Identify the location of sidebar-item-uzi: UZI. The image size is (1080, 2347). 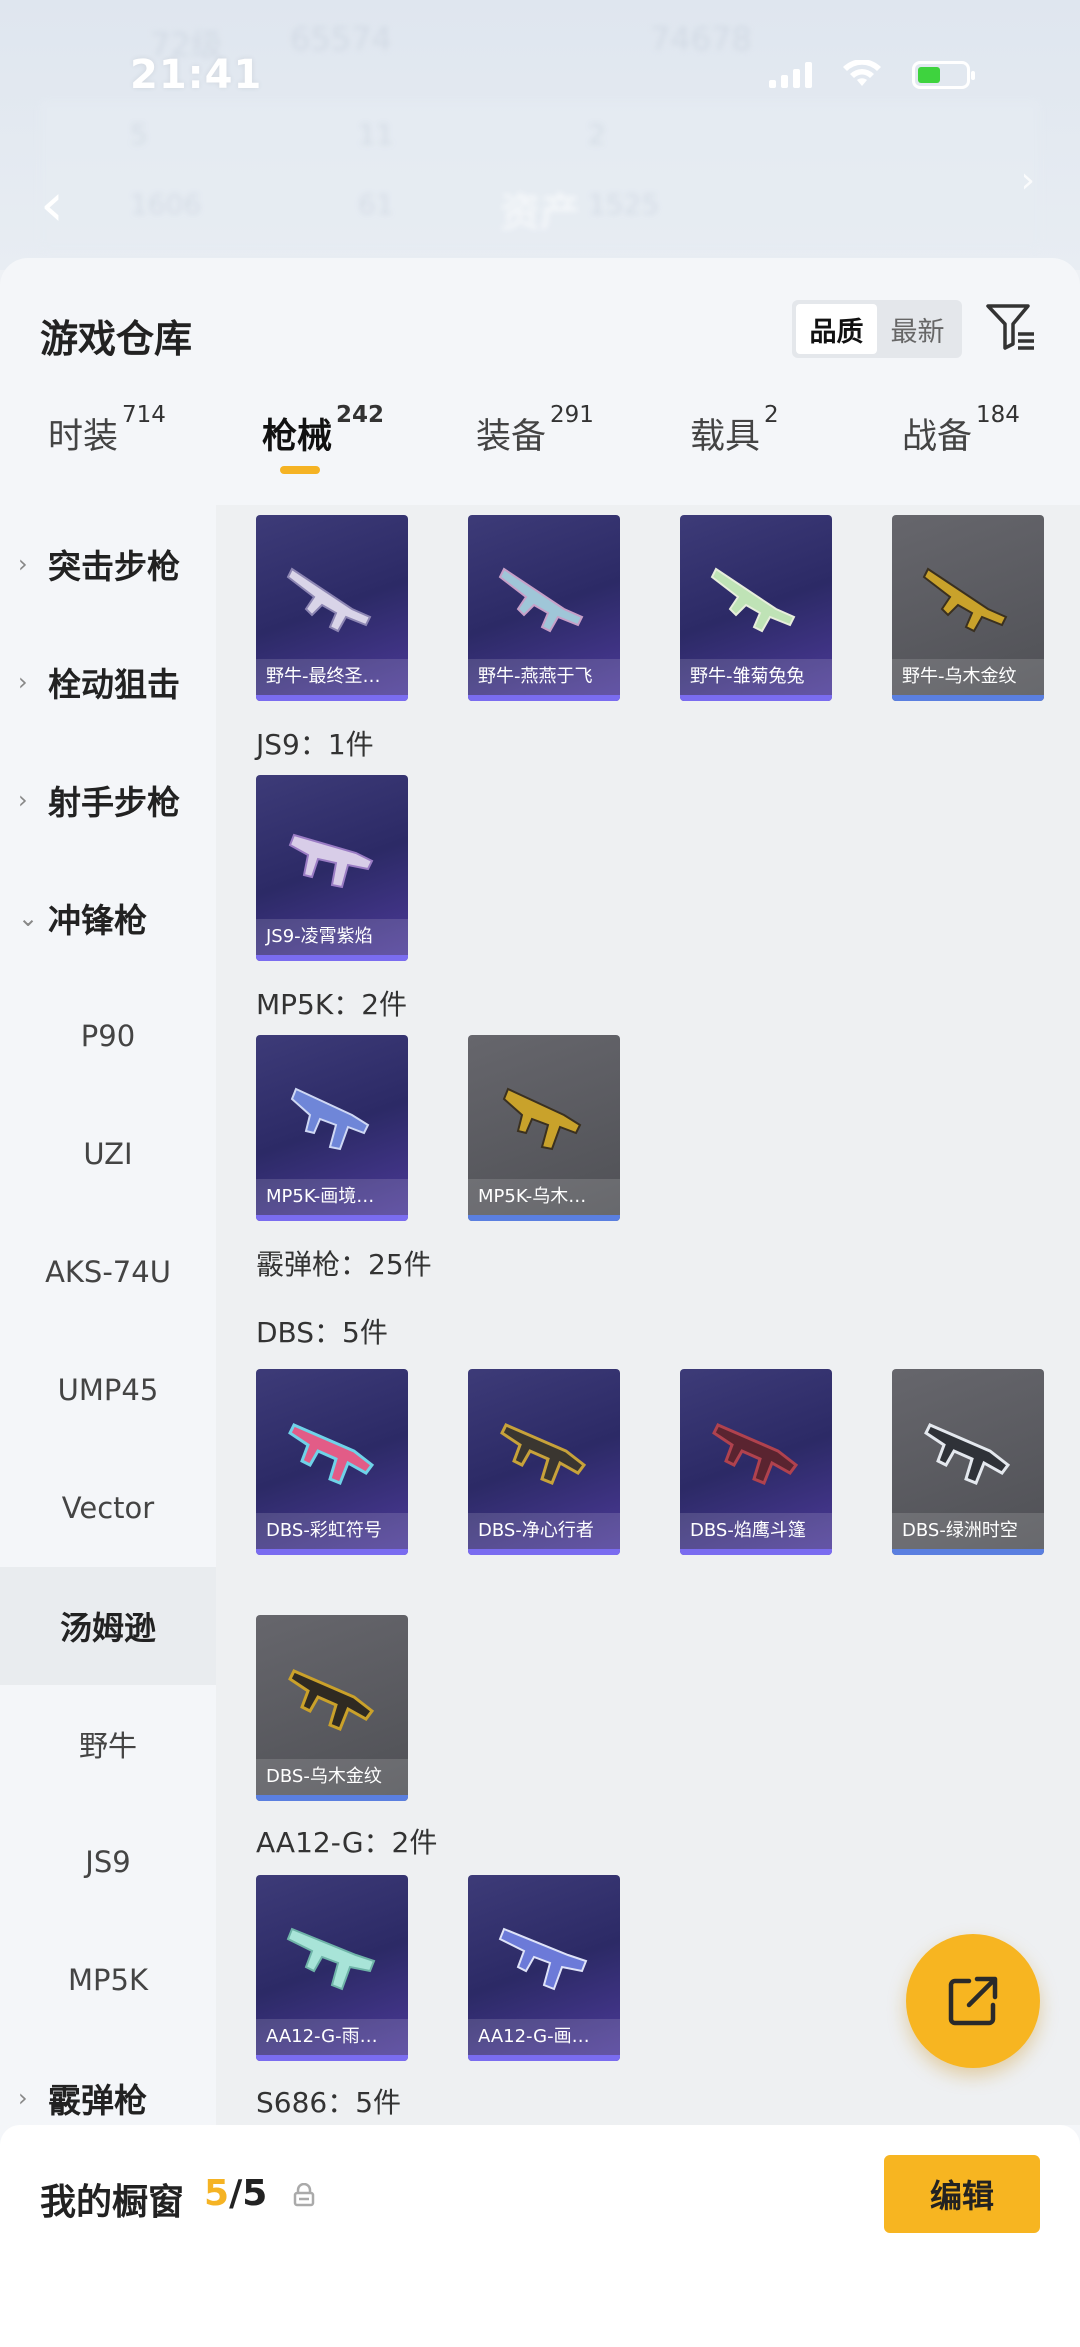
(108, 1154).